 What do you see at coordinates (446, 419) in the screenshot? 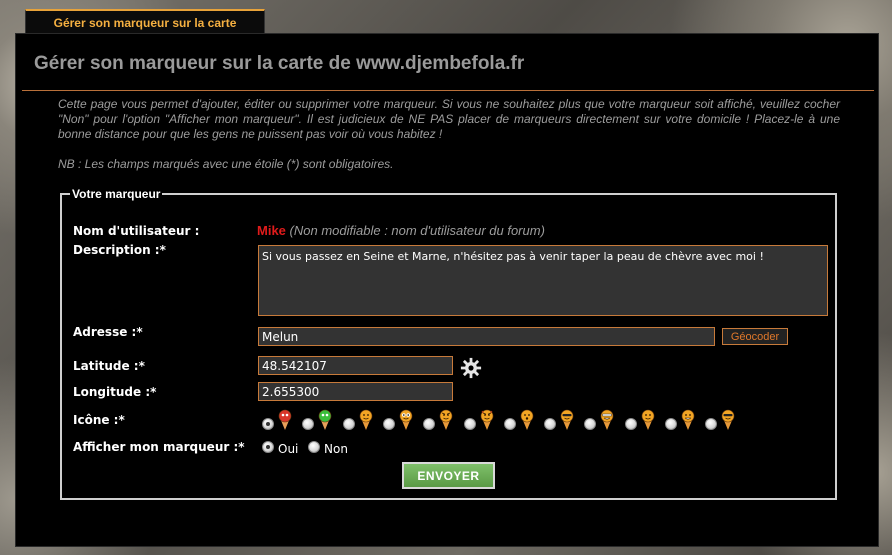
I see `angry-marker-icon` at bounding box center [446, 419].